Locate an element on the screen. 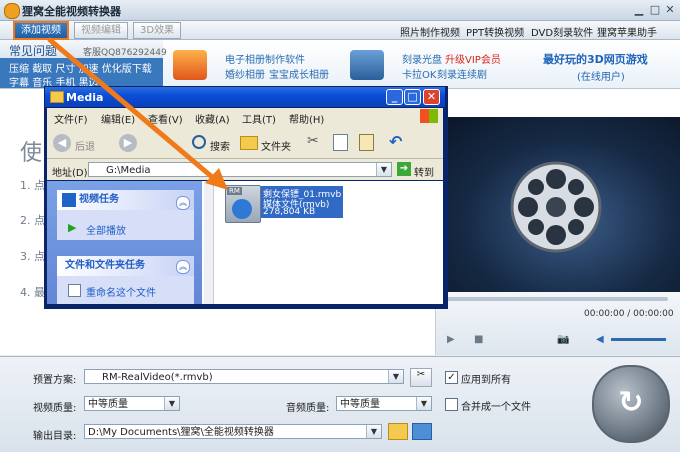 This screenshot has width=680, height=452. annotation-arrow is located at coordinates (137, 113).